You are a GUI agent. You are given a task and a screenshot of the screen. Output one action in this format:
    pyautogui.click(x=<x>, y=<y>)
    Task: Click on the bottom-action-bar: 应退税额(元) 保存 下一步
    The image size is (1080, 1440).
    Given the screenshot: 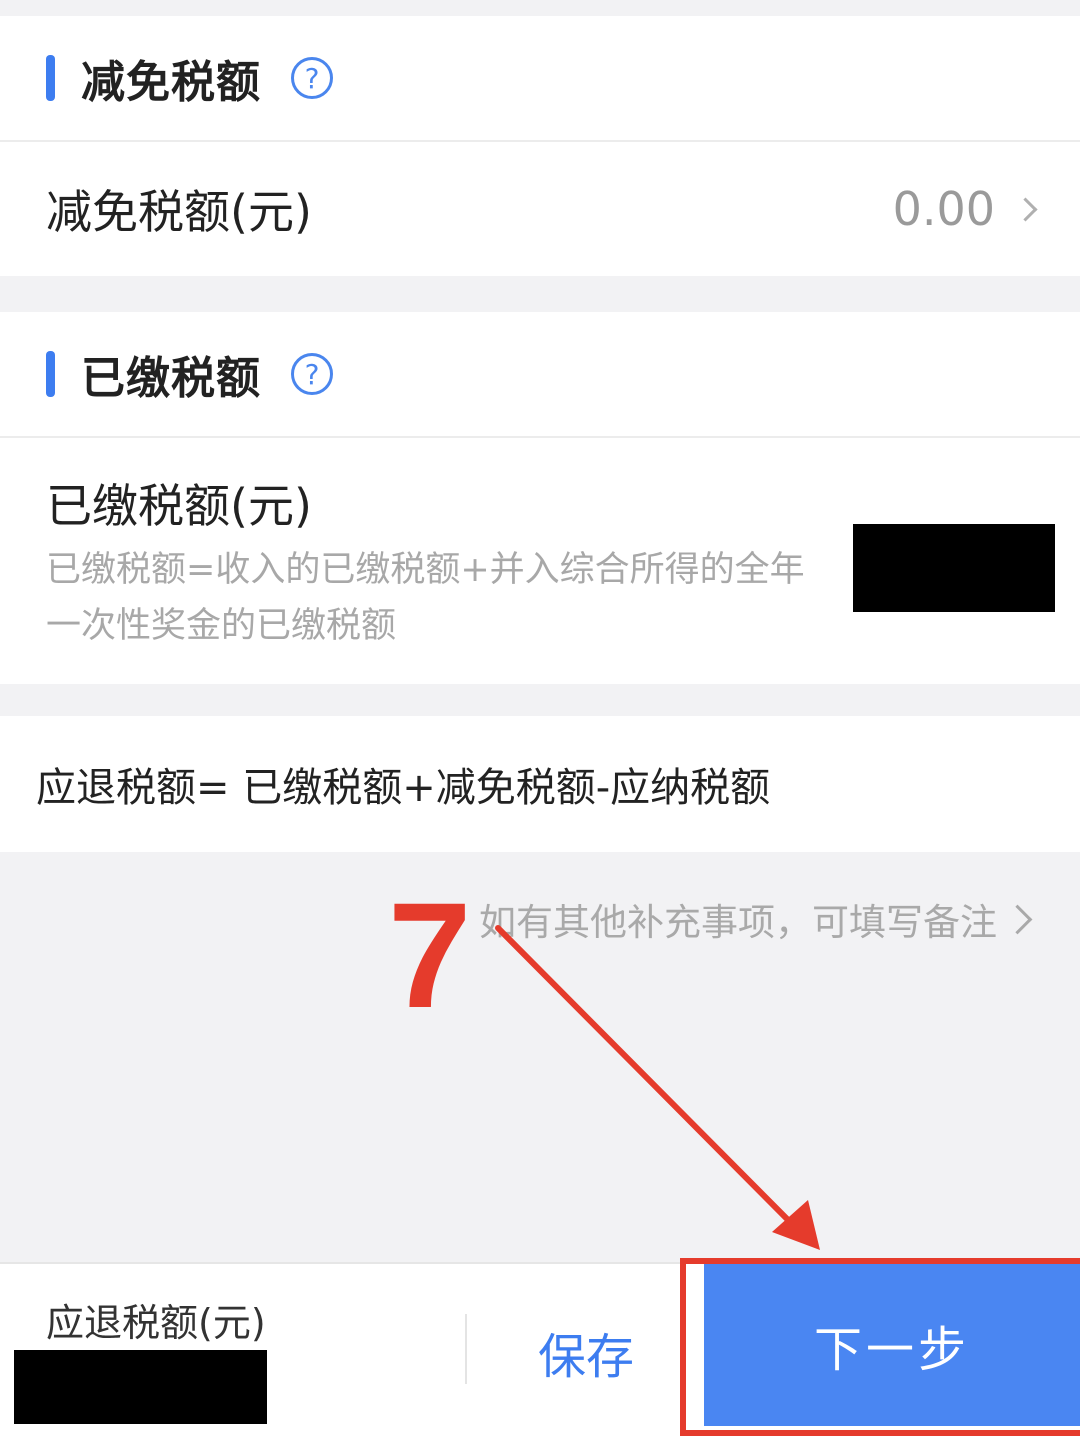 What is the action you would take?
    pyautogui.click(x=540, y=1351)
    